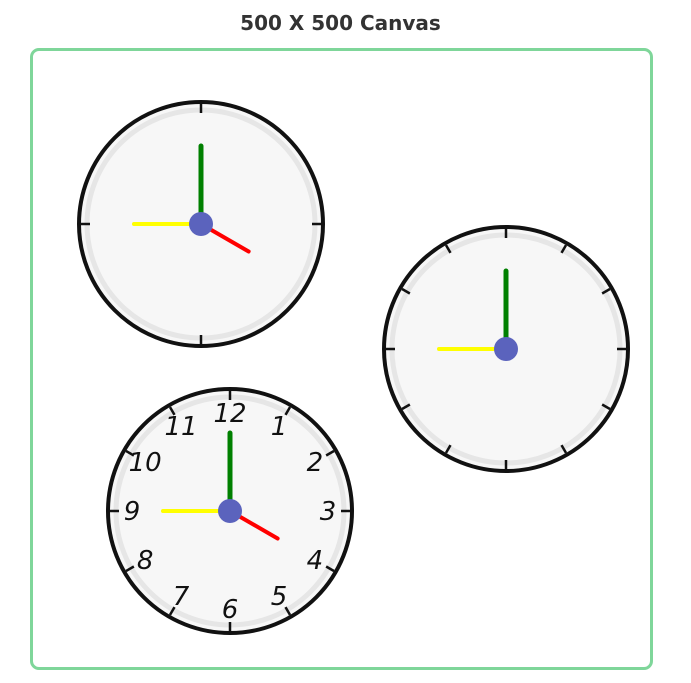  What do you see at coordinates (181, 597) in the screenshot?
I see `clock-numeral: 7` at bounding box center [181, 597].